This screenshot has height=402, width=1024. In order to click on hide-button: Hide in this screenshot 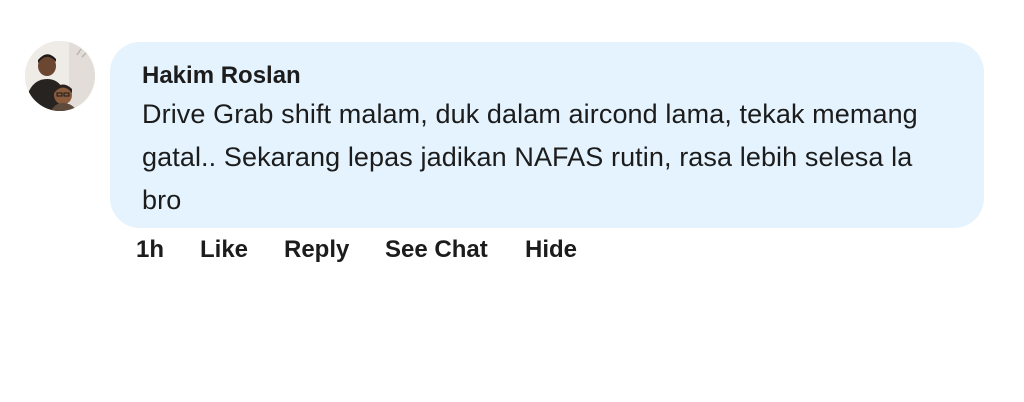, I will do `click(551, 250)`.